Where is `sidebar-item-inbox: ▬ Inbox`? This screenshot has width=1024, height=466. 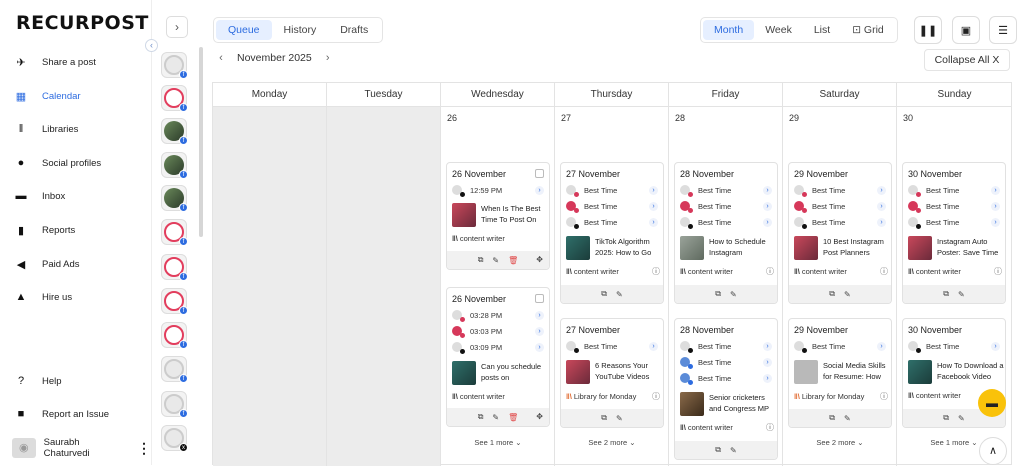
sidebar-item-inbox: ▬ Inbox is located at coordinates (40, 196).